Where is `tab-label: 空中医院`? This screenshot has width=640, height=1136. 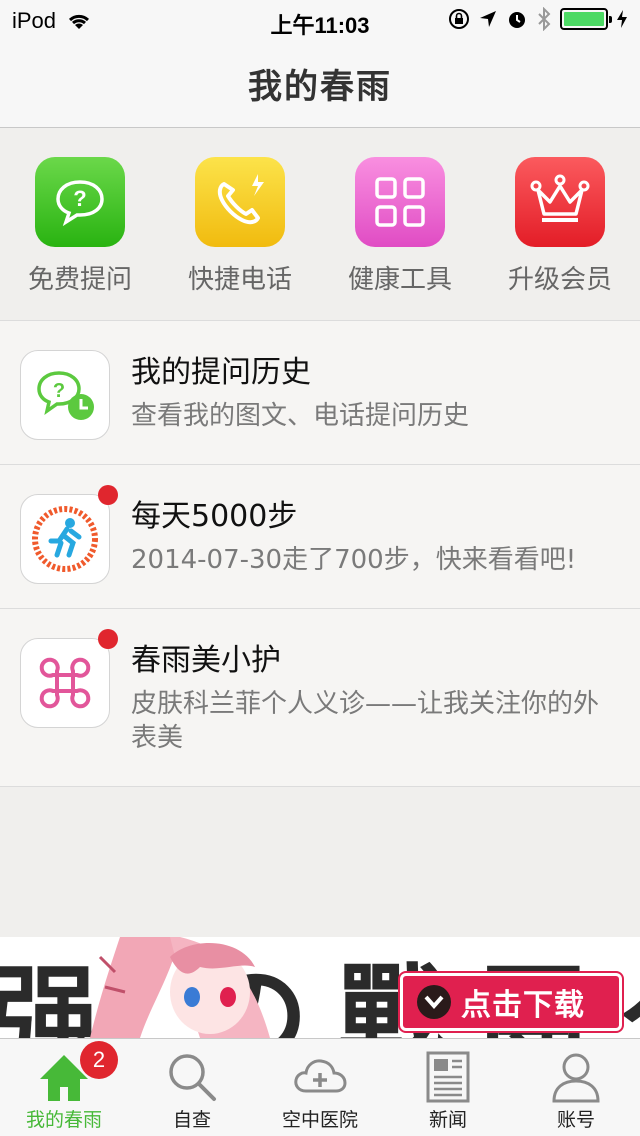
tab-label: 空中医院 is located at coordinates (319, 1120).